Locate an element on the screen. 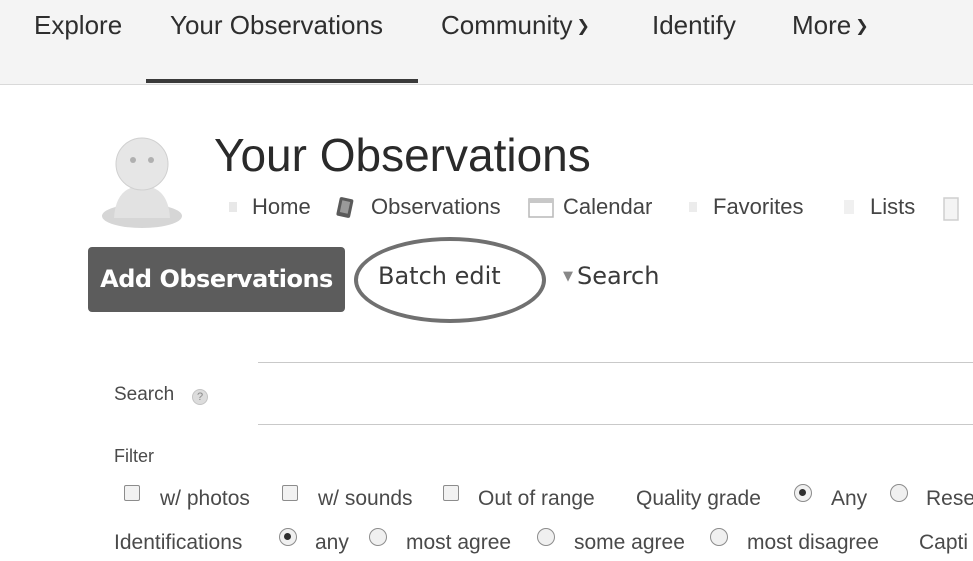 This screenshot has width=973, height=561. quality-any-radio is located at coordinates (803, 493).